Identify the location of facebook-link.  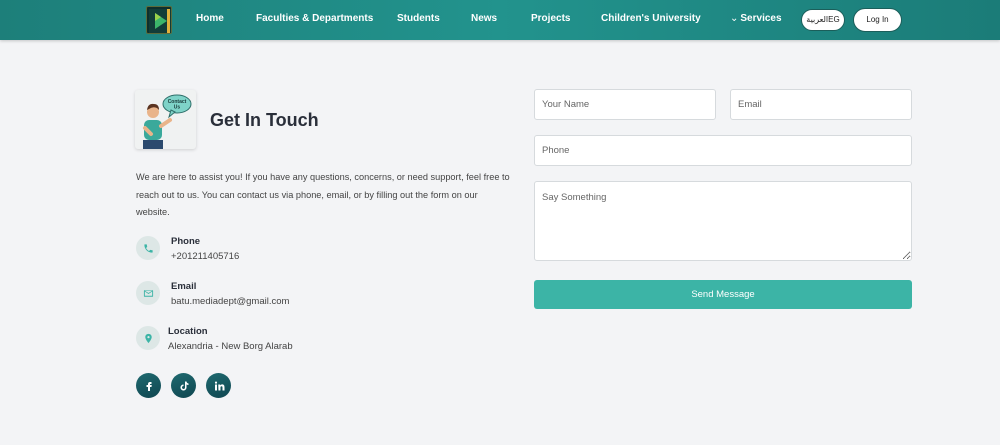
(148, 385).